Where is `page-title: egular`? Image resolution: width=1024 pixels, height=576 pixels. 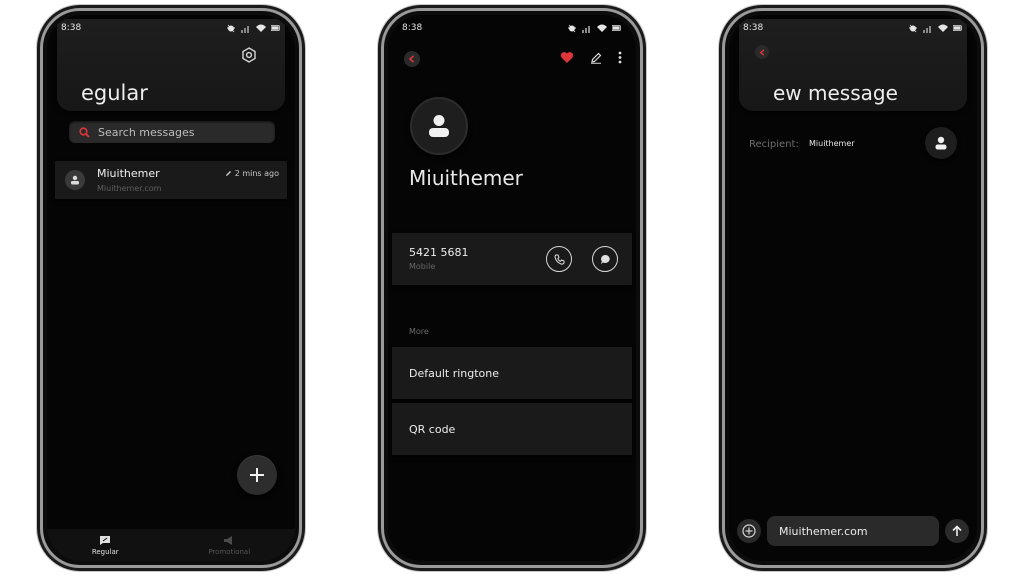
page-title: egular is located at coordinates (114, 93).